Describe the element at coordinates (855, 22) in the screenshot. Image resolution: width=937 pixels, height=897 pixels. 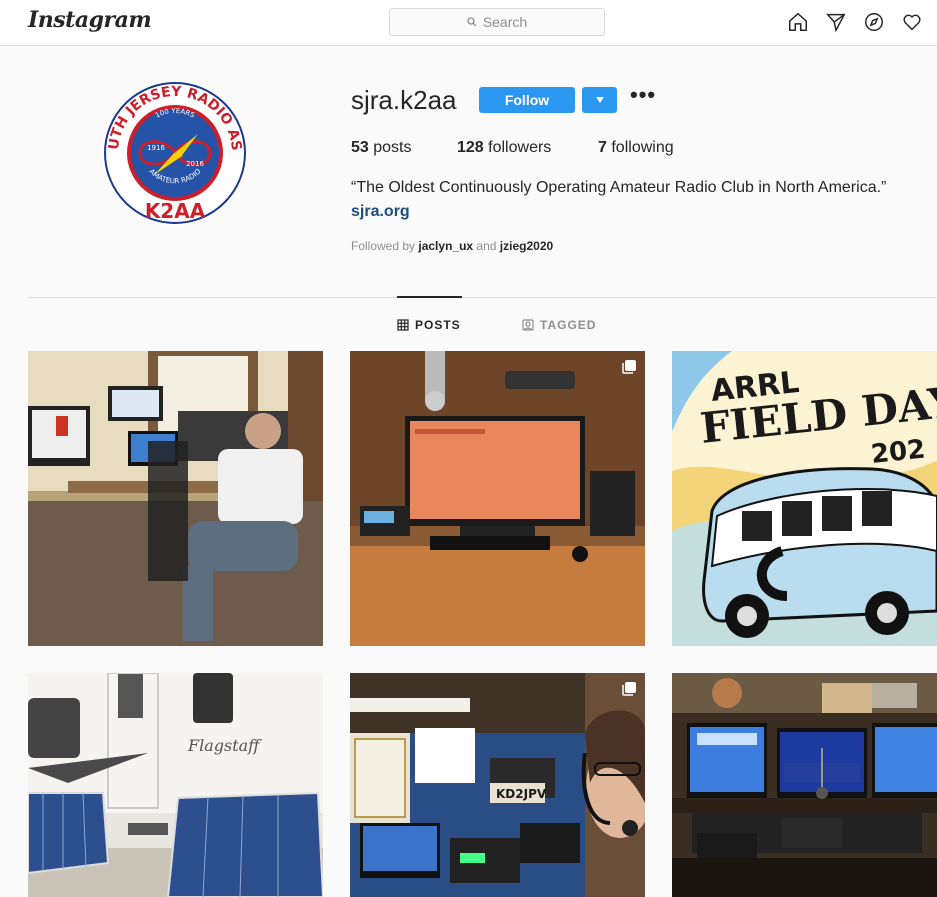
I see `nav-icons` at that location.